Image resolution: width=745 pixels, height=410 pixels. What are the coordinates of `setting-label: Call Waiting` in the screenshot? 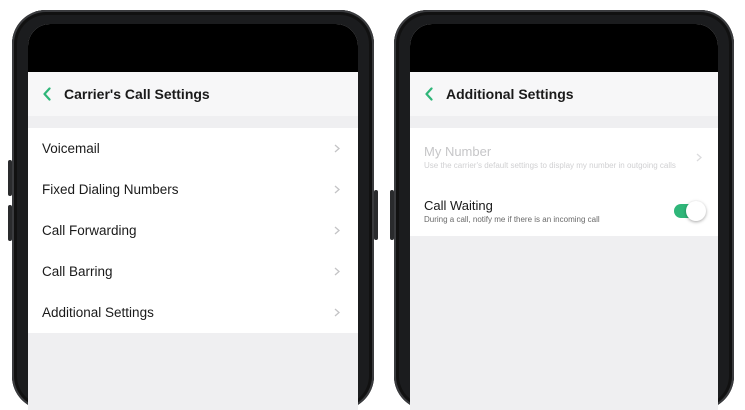 It's located at (458, 205).